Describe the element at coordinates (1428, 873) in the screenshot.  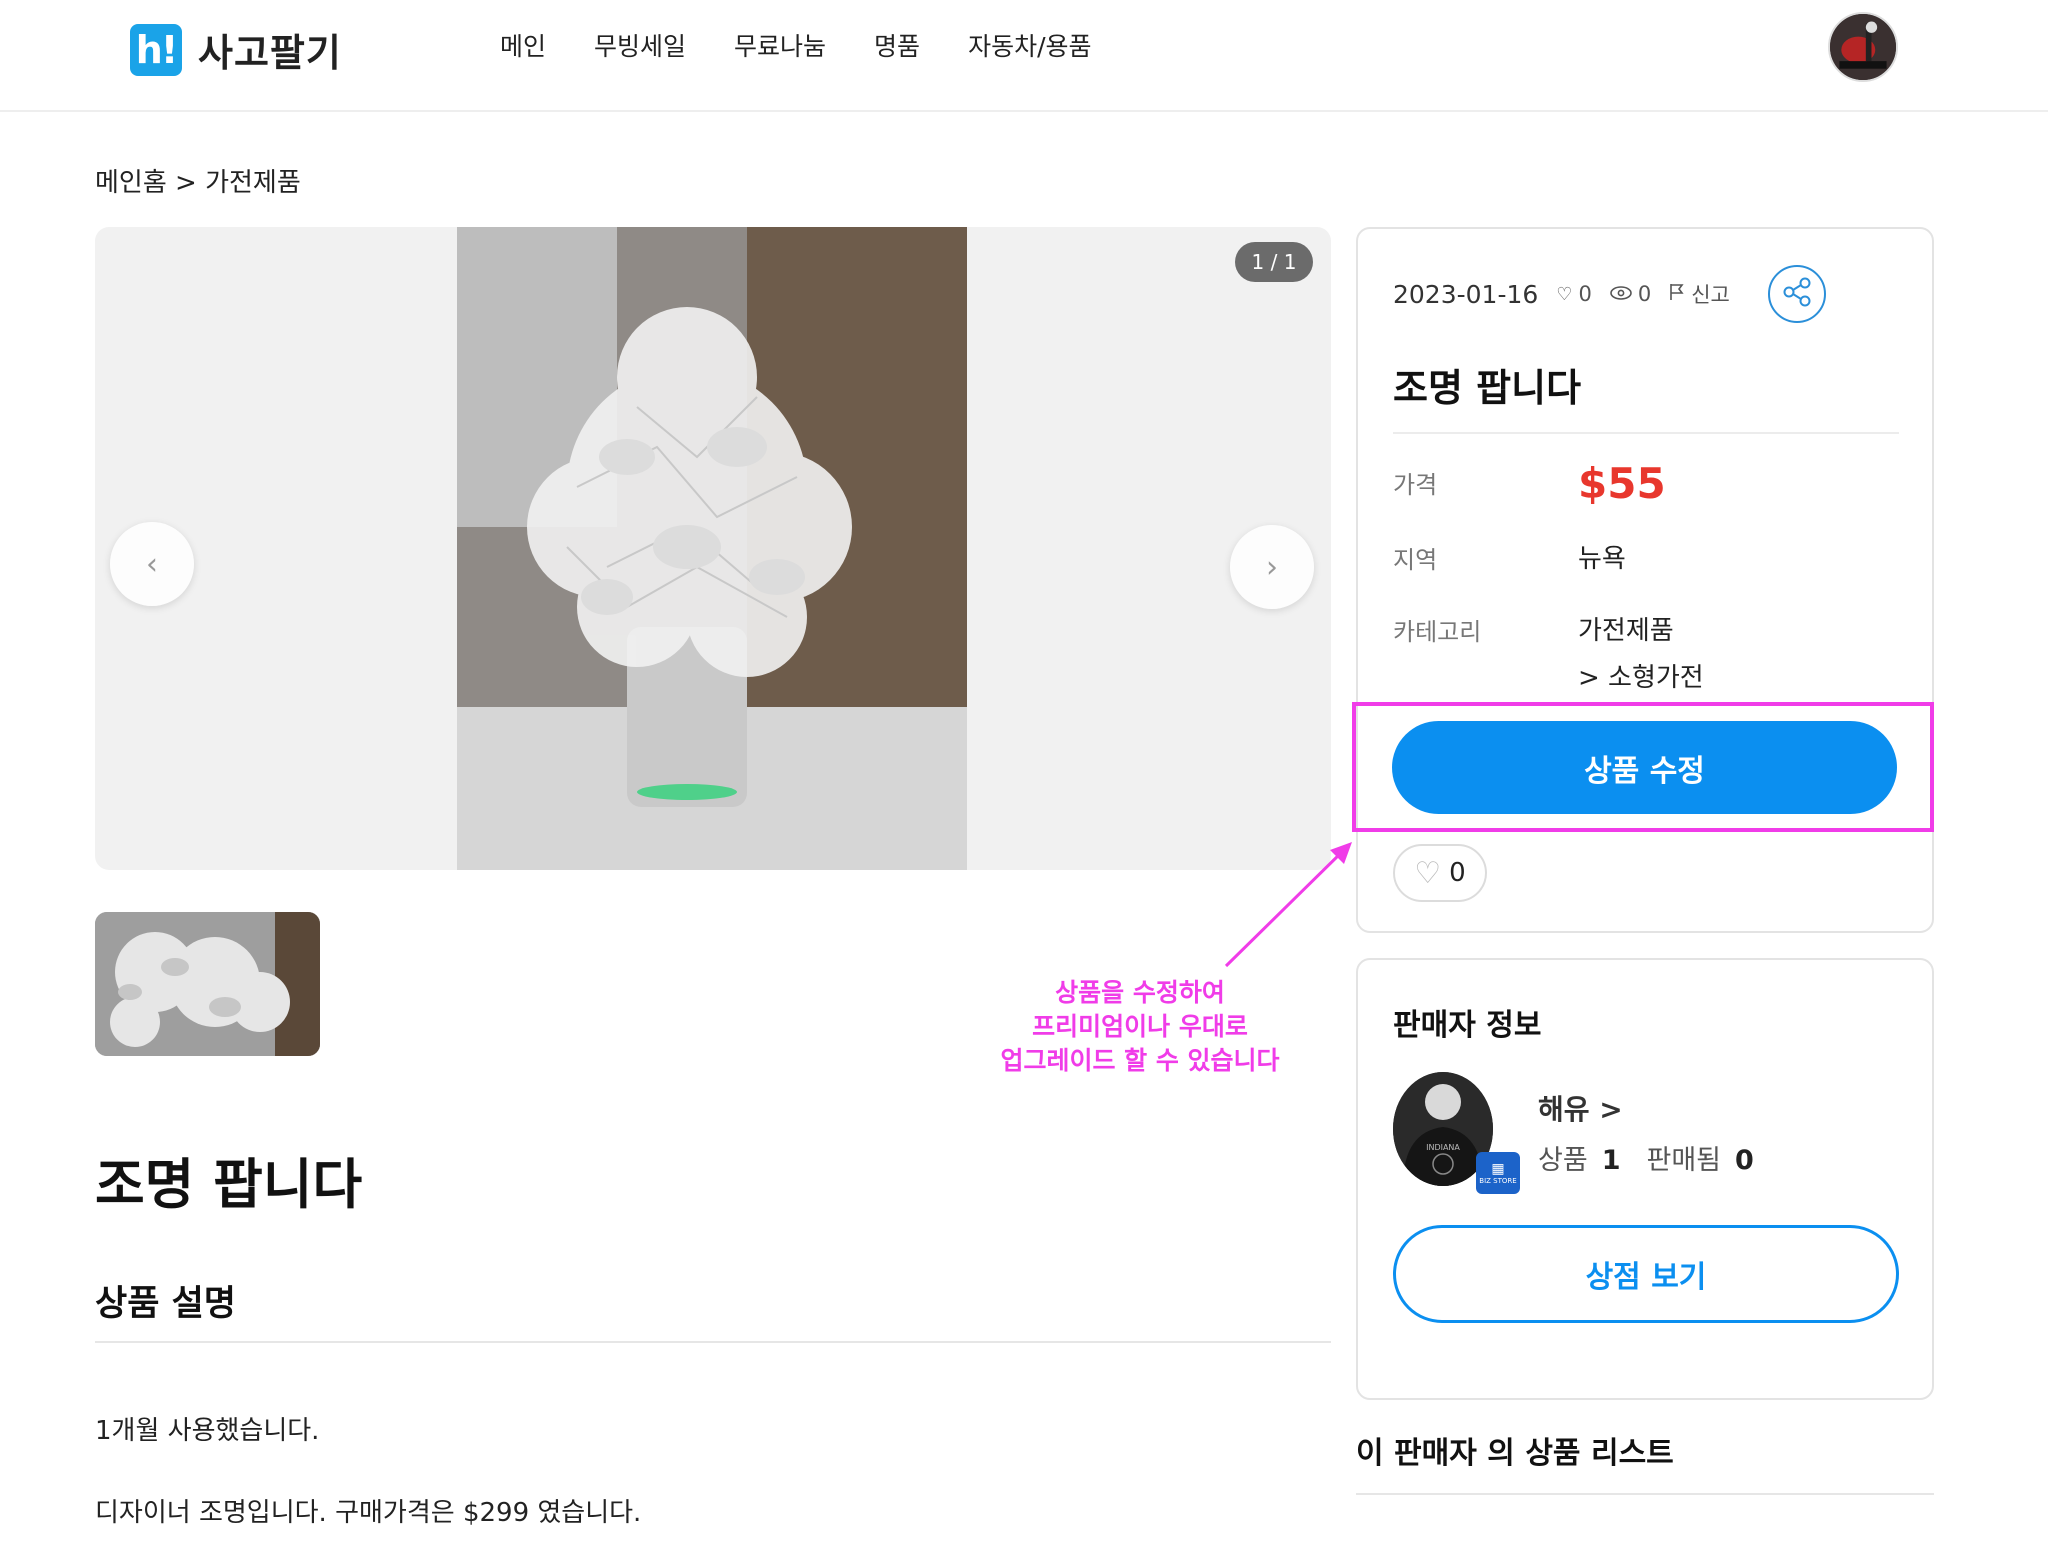
I see `heart-outline-icon: ♡` at that location.